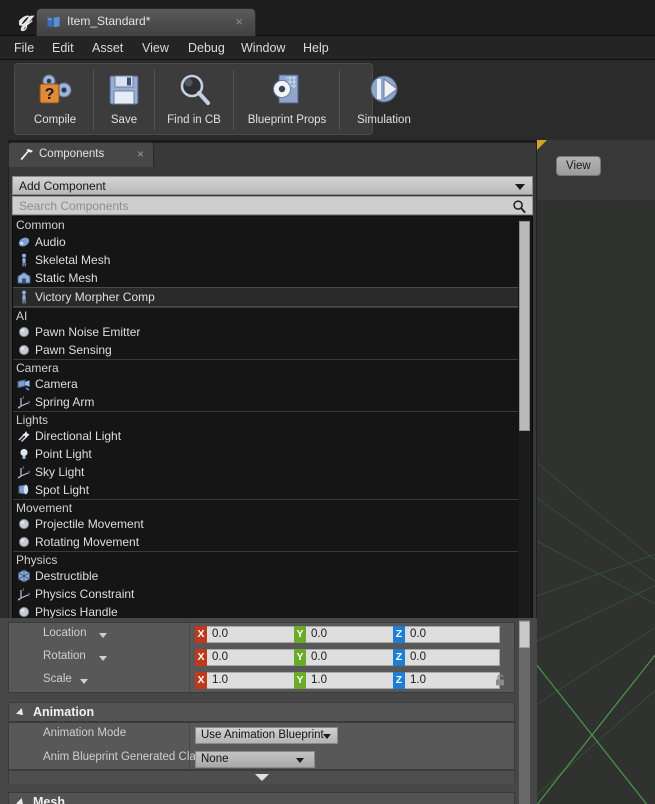 Image resolution: width=655 pixels, height=804 pixels. What do you see at coordinates (254, 680) in the screenshot?
I see `scale-x-input: 1.0` at bounding box center [254, 680].